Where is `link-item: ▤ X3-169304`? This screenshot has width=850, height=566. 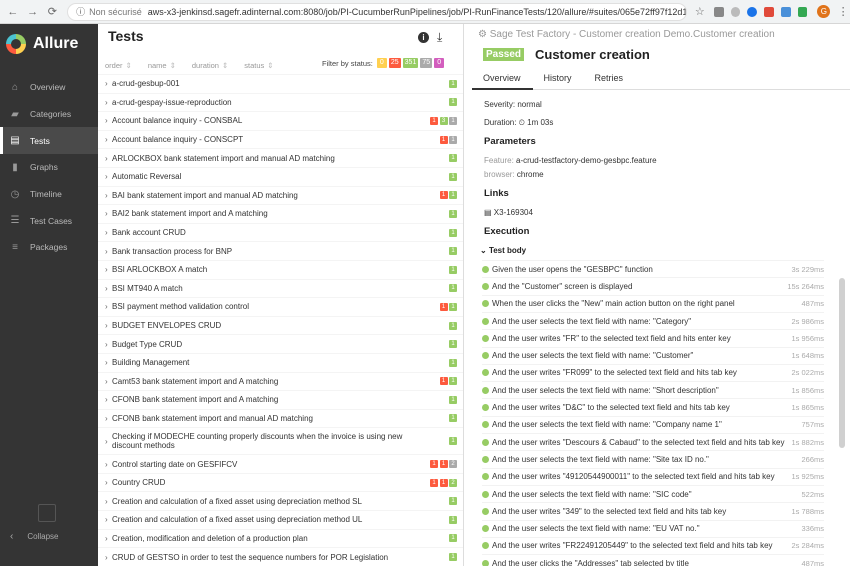
link-item: ▤ X3-169304 is located at coordinates (508, 212).